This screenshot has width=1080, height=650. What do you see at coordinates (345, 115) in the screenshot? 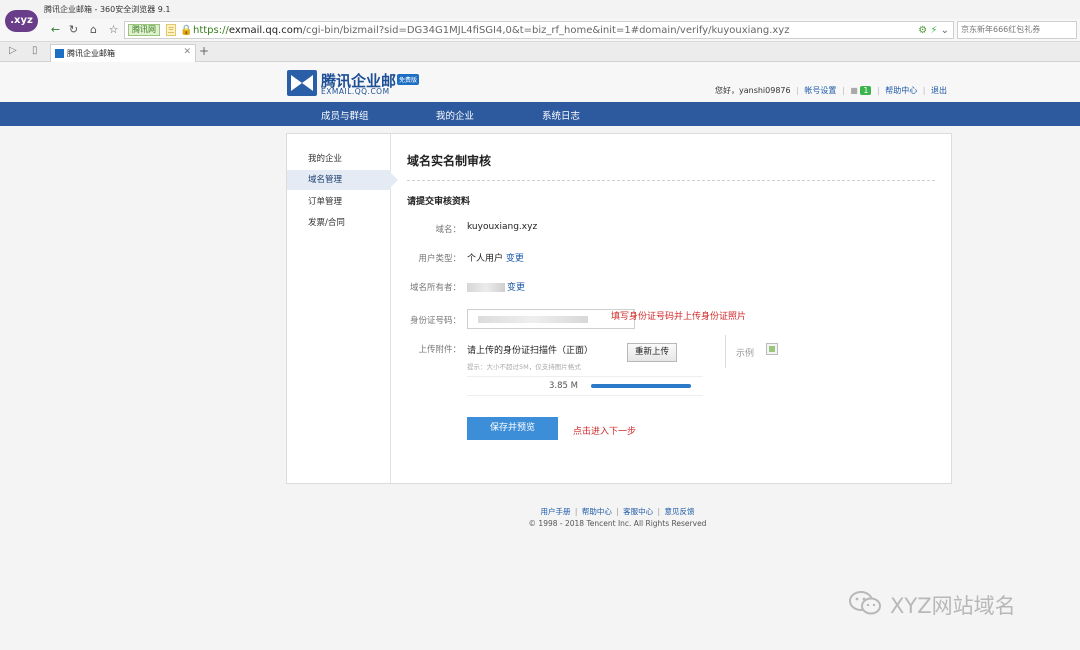
I see `nav-members-groups: 成员与群组` at bounding box center [345, 115].